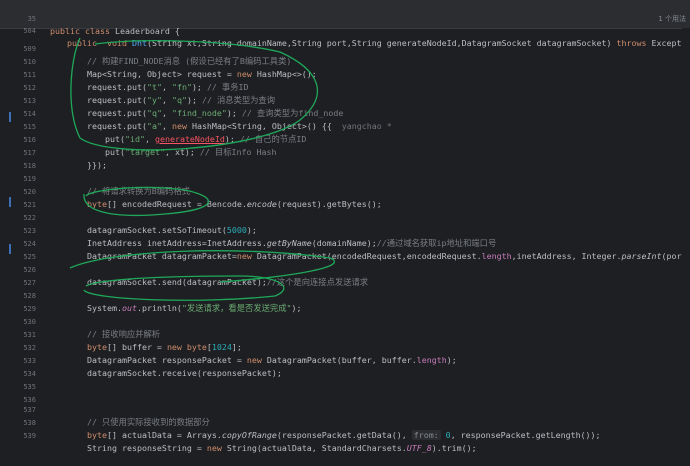  I want to click on code-line: 517 }});, so click(345, 152).